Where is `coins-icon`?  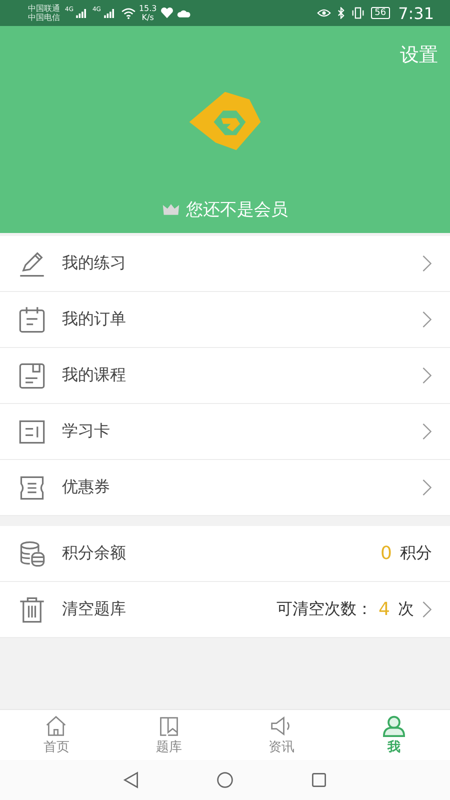
coins-icon is located at coordinates (32, 554).